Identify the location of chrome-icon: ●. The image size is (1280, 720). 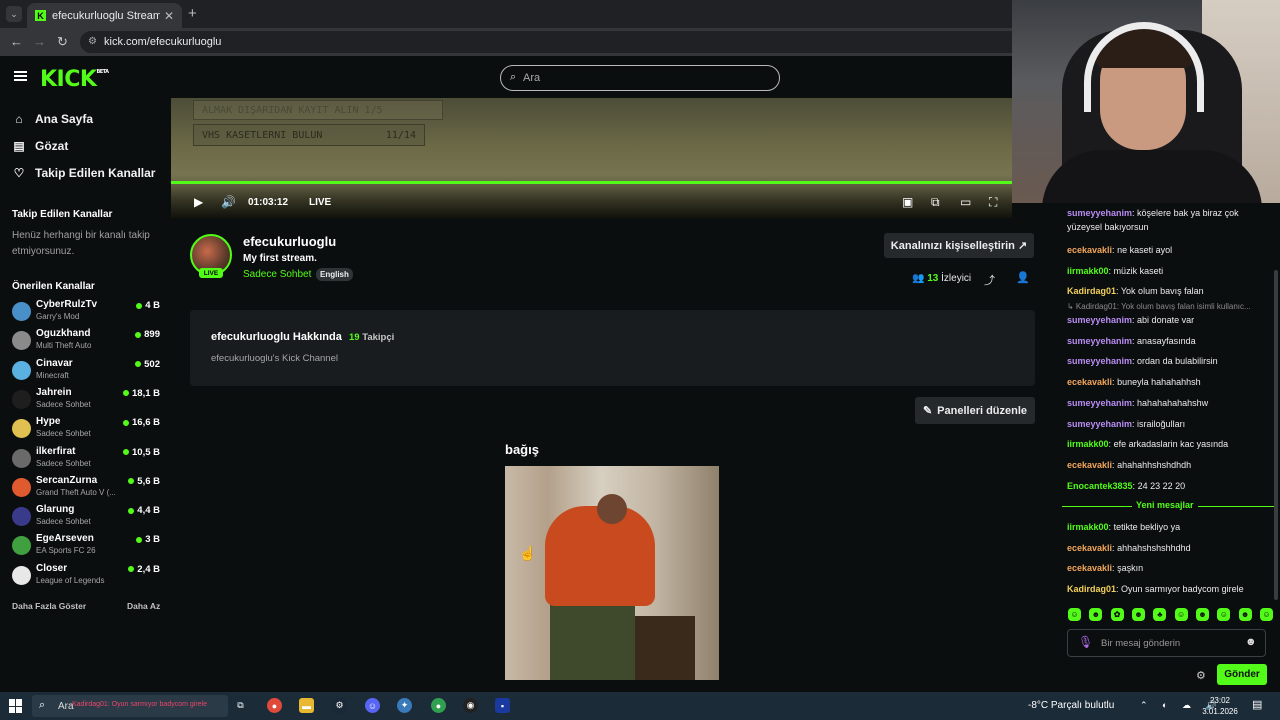
(274, 705).